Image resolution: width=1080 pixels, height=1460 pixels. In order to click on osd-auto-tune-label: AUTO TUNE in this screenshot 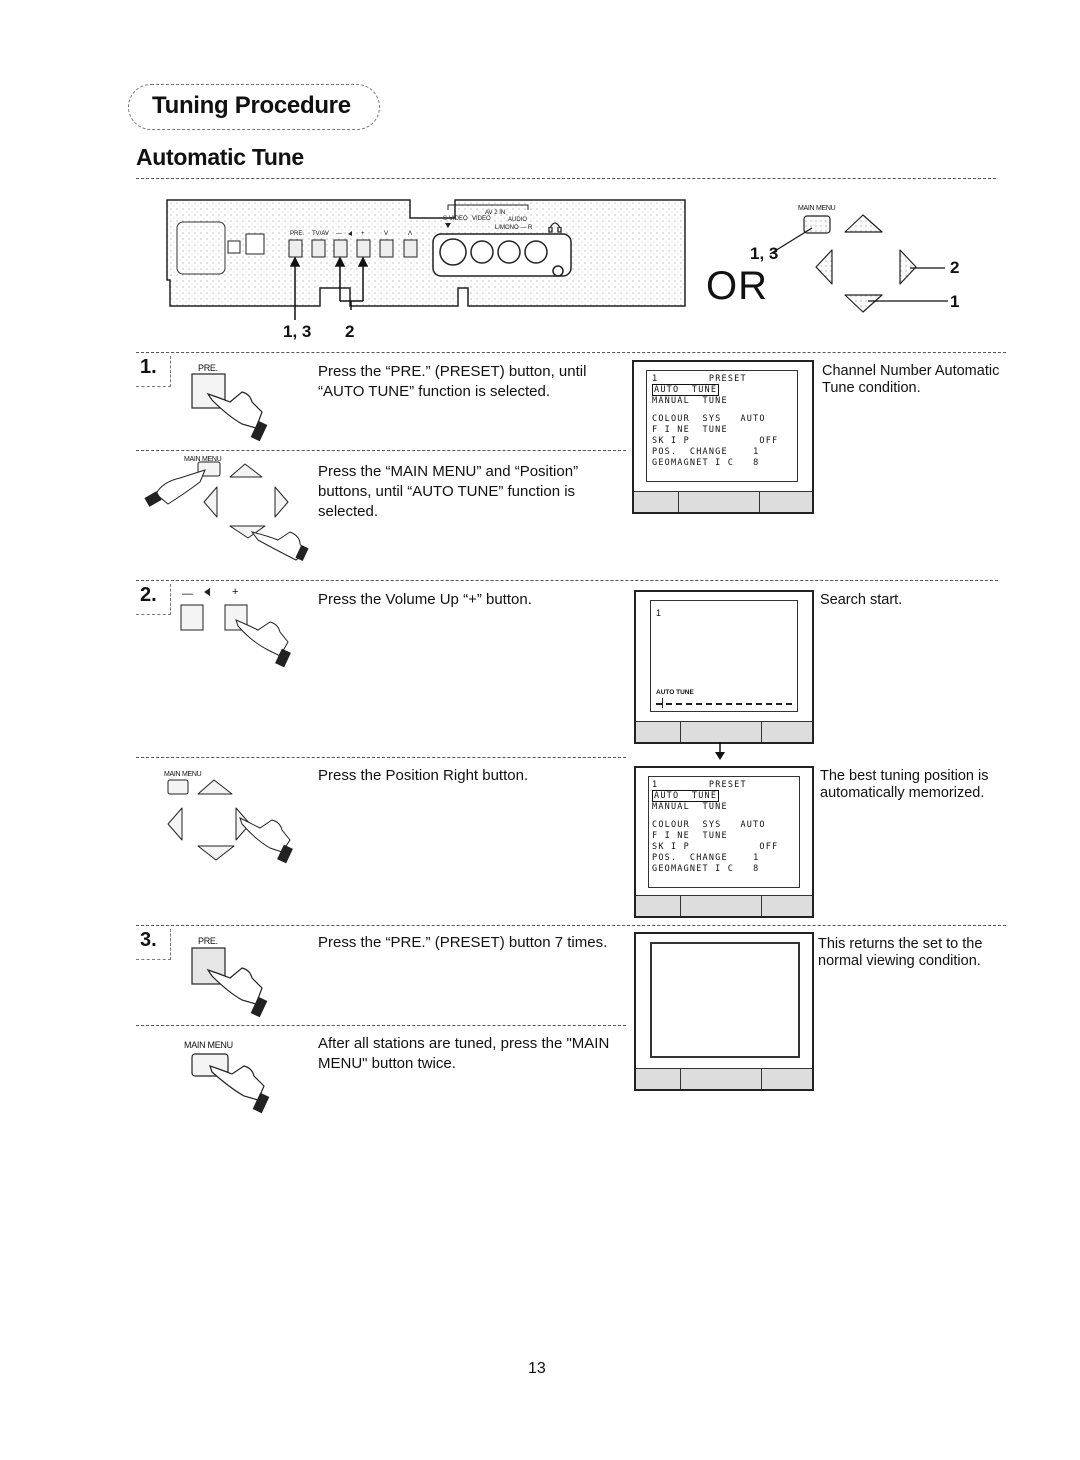, I will do `click(675, 692)`.